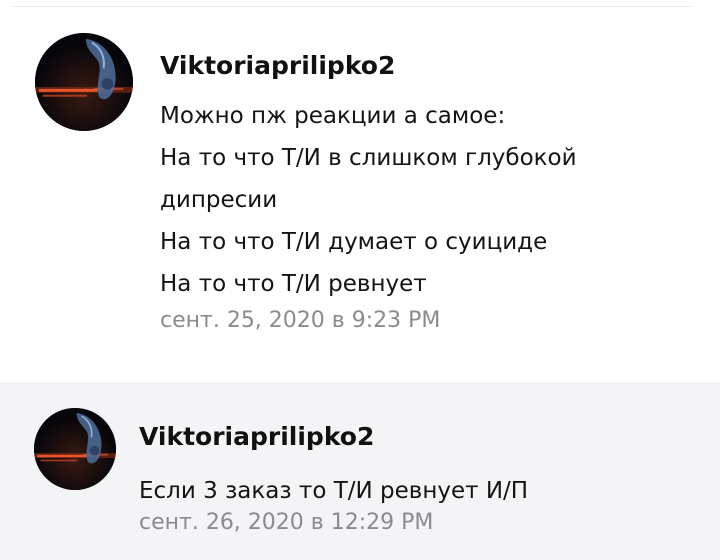 Image resolution: width=720 pixels, height=560 pixels. What do you see at coordinates (368, 158) in the screenshot?
I see `comment-text-line: На то что Т/И в слишком глубокой` at bounding box center [368, 158].